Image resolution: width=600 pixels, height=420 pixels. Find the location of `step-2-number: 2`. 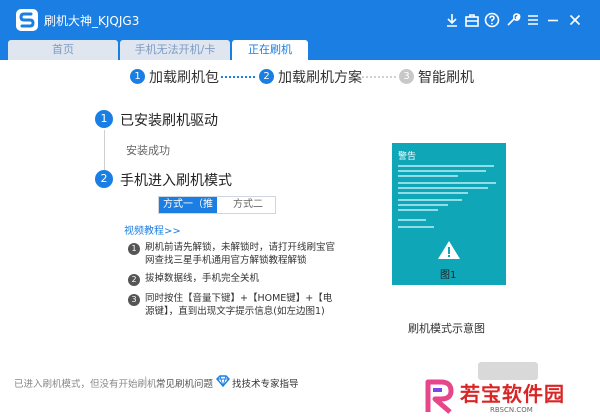

step-2-number: 2 is located at coordinates (266, 76).